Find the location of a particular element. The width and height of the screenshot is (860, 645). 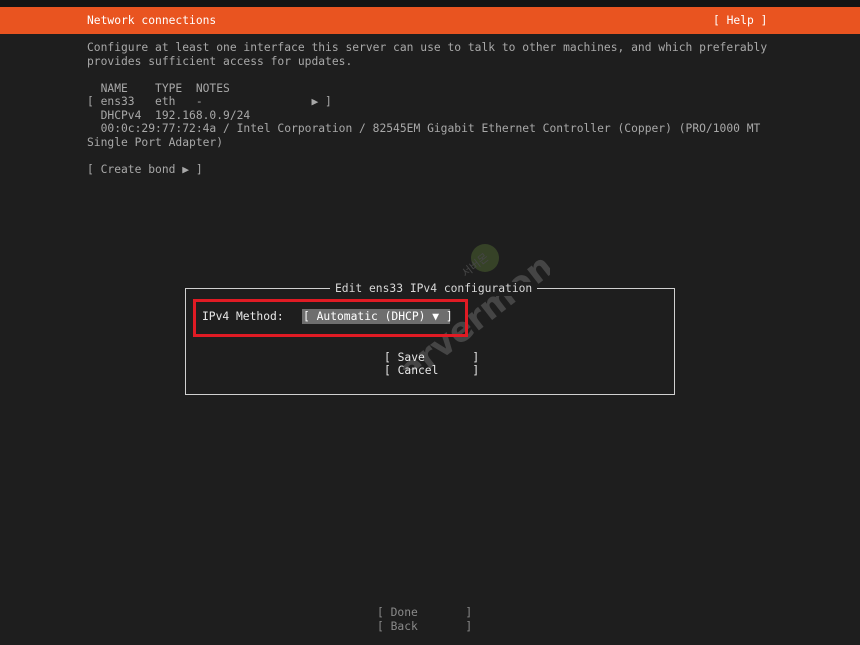

header-bar: Network connections [ Help ] is located at coordinates (430, 20).